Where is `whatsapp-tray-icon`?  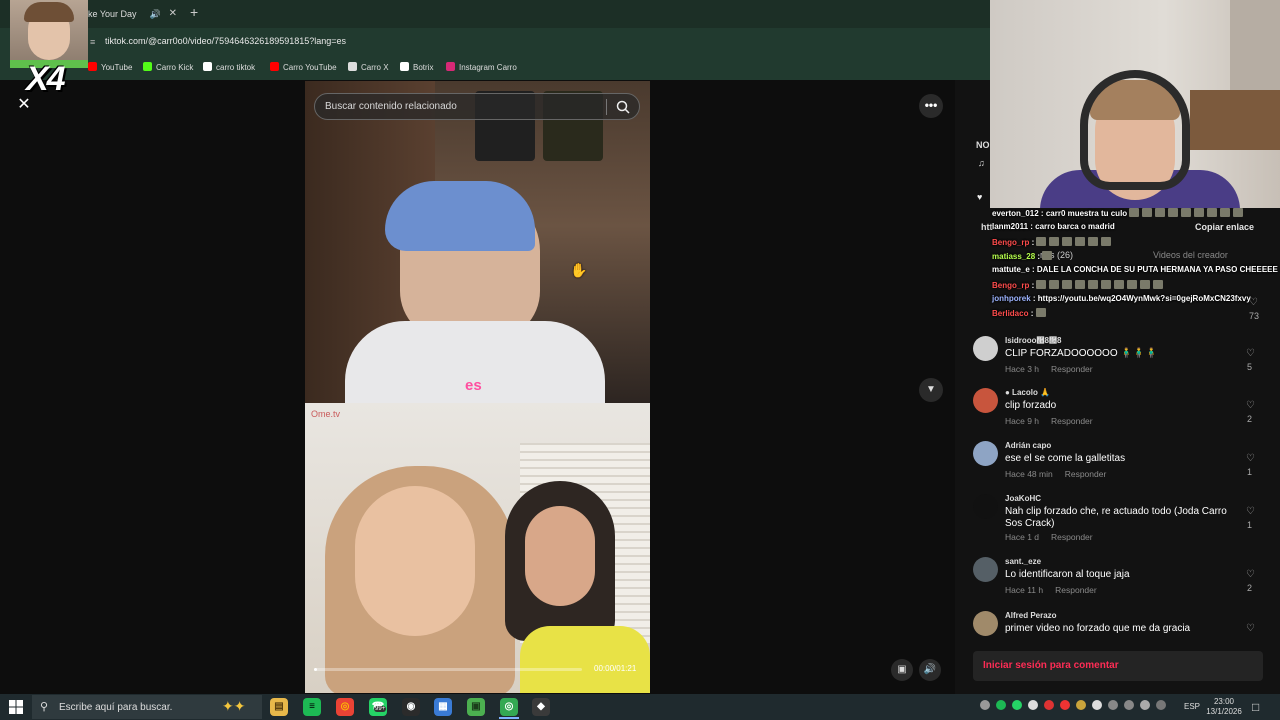 whatsapp-tray-icon is located at coordinates (1017, 705).